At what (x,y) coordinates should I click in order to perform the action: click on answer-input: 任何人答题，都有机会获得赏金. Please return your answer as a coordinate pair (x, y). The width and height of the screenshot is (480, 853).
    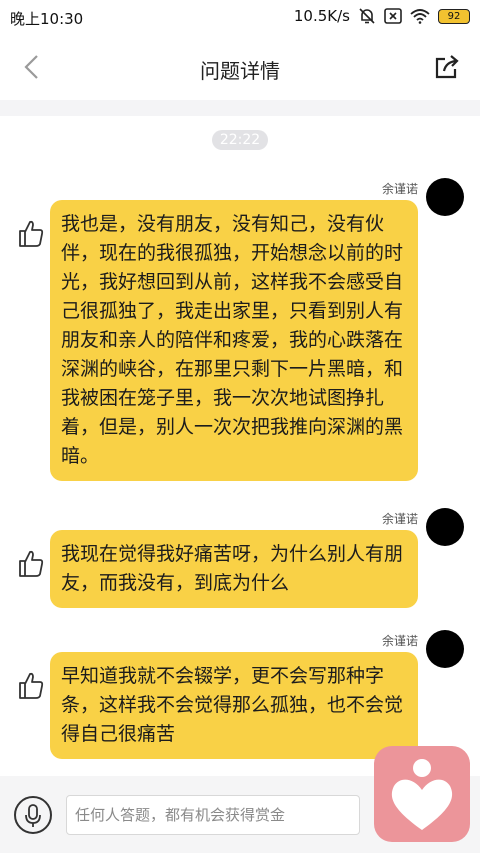
    Looking at the image, I should click on (213, 815).